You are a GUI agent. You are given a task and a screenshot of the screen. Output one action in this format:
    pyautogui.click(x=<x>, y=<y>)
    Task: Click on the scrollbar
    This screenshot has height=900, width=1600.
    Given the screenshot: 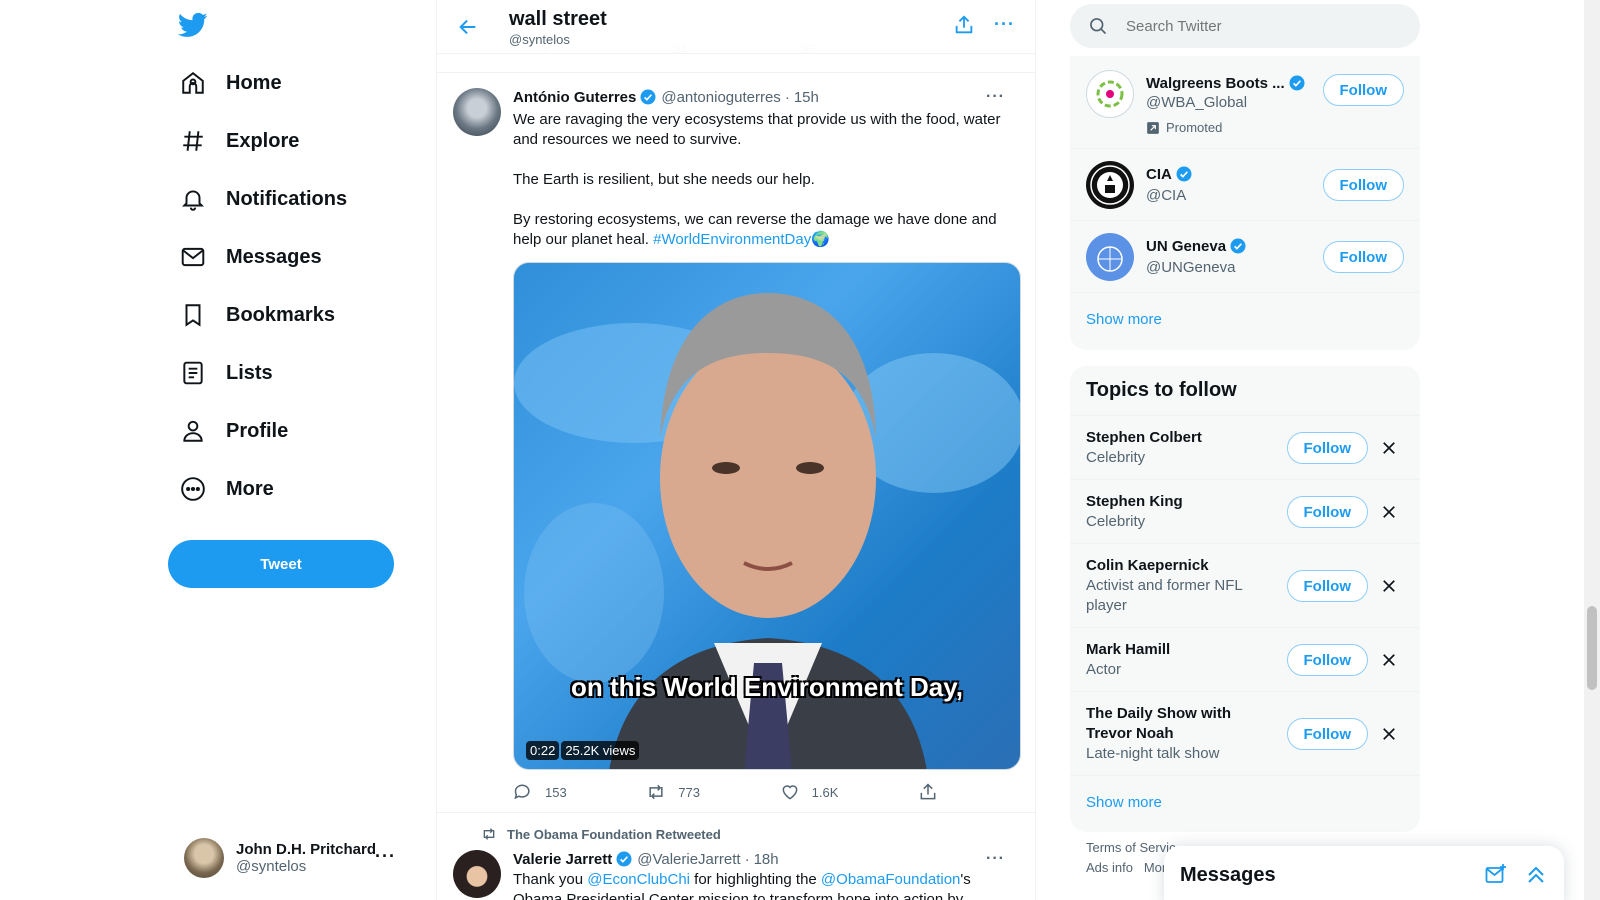 What is the action you would take?
    pyautogui.click(x=1592, y=450)
    